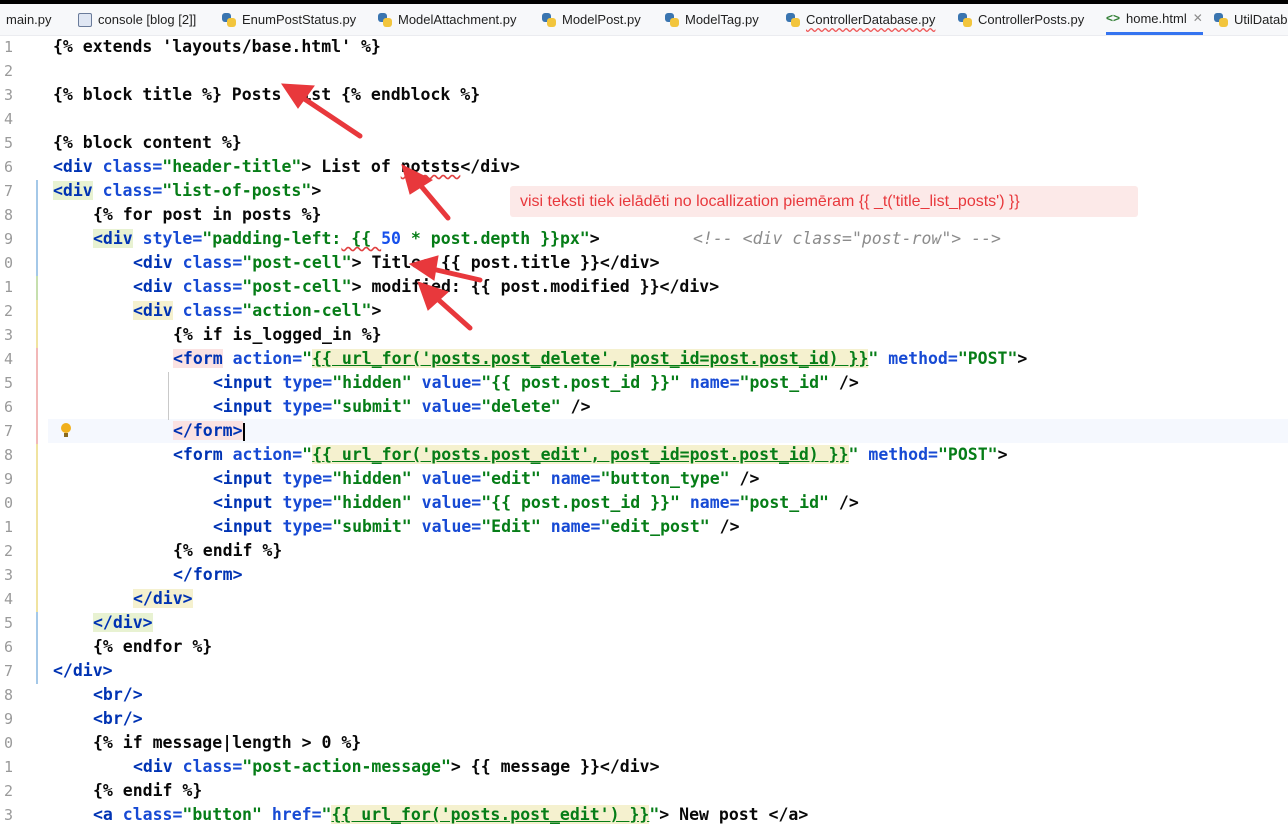 The height and width of the screenshot is (831, 1288). I want to click on annotation-arrows, so click(382, 207).